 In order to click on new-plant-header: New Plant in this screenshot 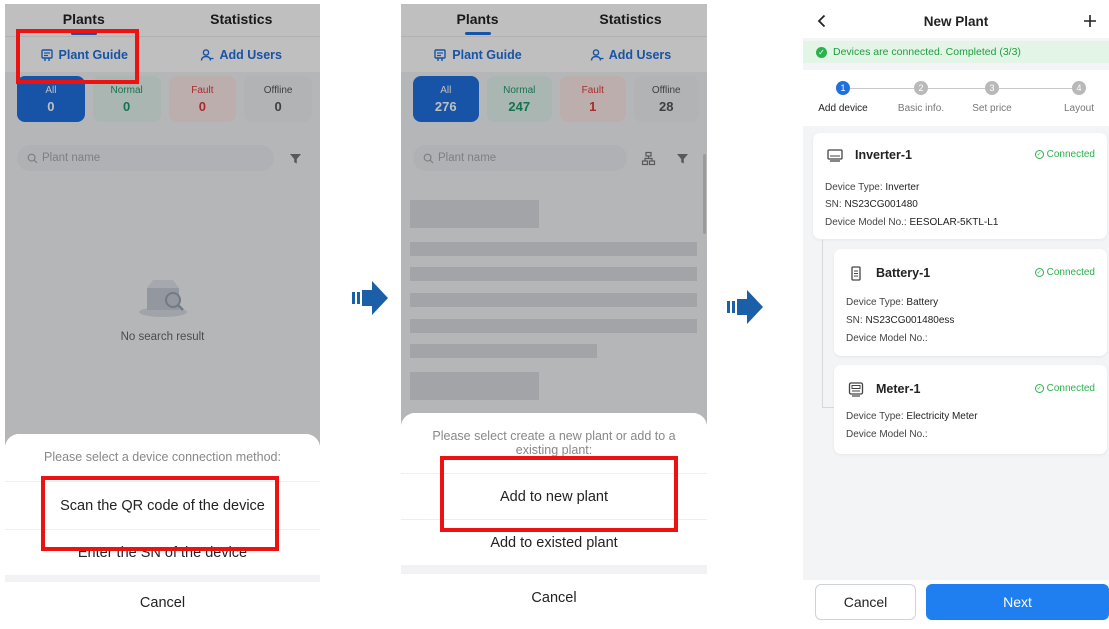, I will do `click(956, 21)`.